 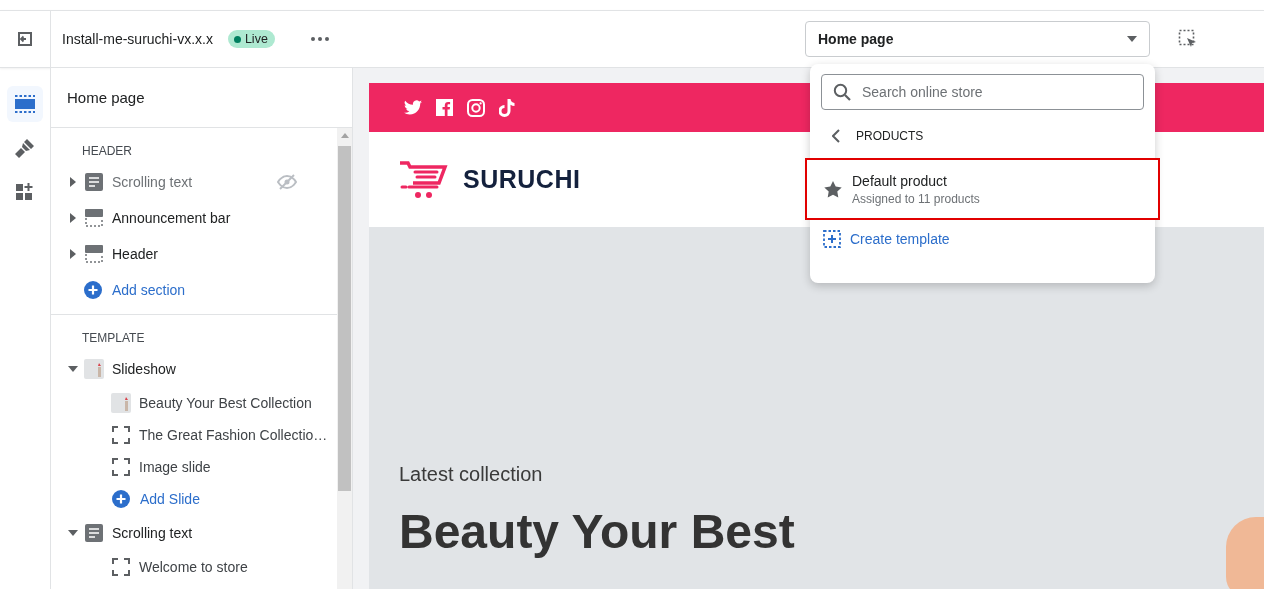 What do you see at coordinates (107, 151) in the screenshot?
I see `group-heading: HEADER` at bounding box center [107, 151].